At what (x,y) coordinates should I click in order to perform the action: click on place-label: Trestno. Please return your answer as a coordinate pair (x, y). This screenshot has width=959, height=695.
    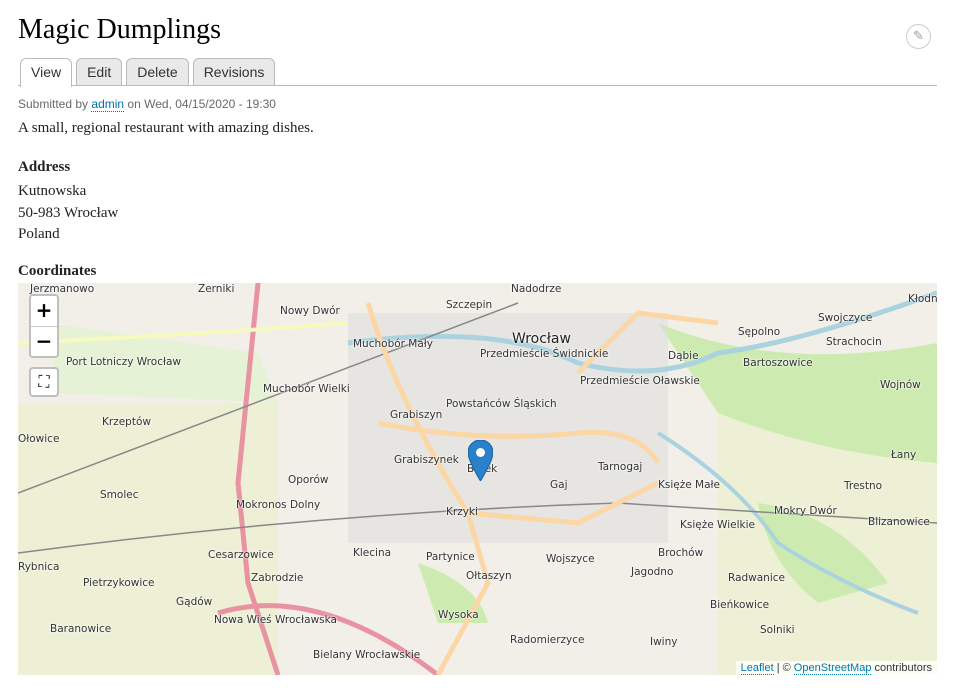
    Looking at the image, I should click on (863, 486).